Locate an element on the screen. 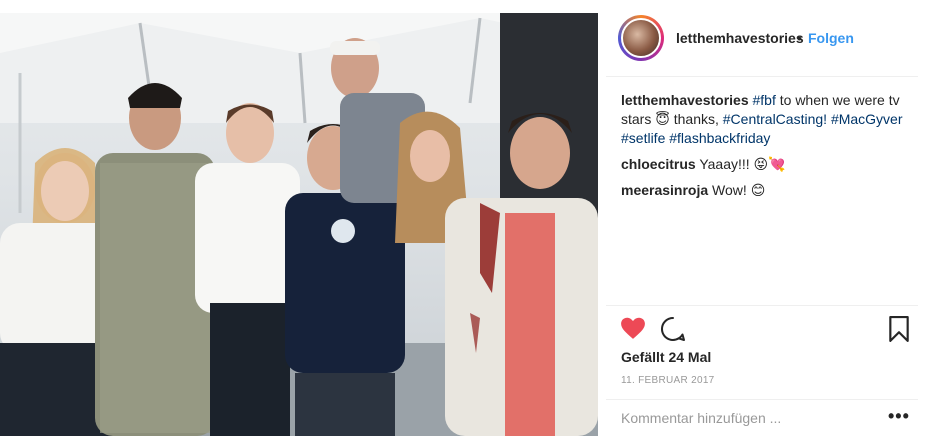 The width and height of the screenshot is (931, 446). hashtag-link: #fbf is located at coordinates (764, 100).